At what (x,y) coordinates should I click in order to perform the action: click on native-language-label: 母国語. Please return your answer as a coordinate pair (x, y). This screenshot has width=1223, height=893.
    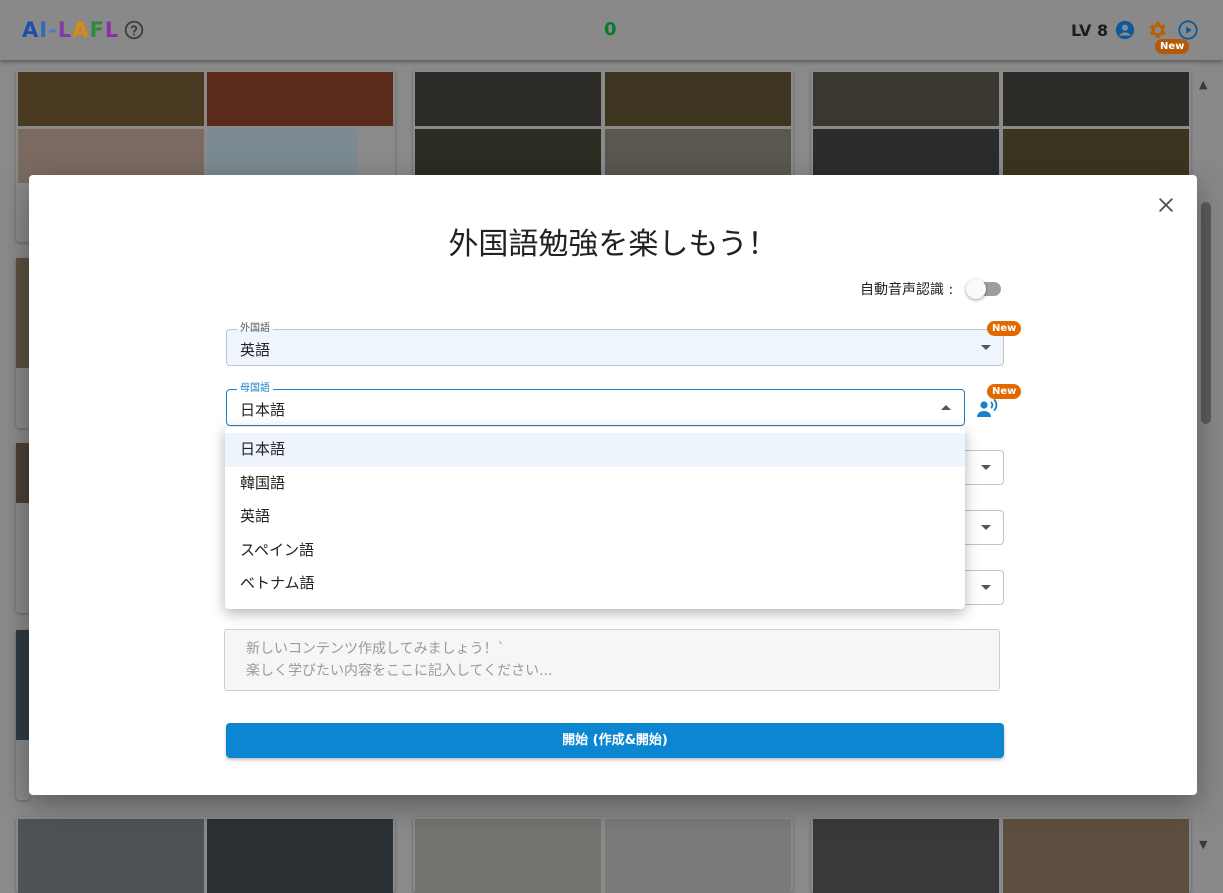
    Looking at the image, I should click on (255, 388).